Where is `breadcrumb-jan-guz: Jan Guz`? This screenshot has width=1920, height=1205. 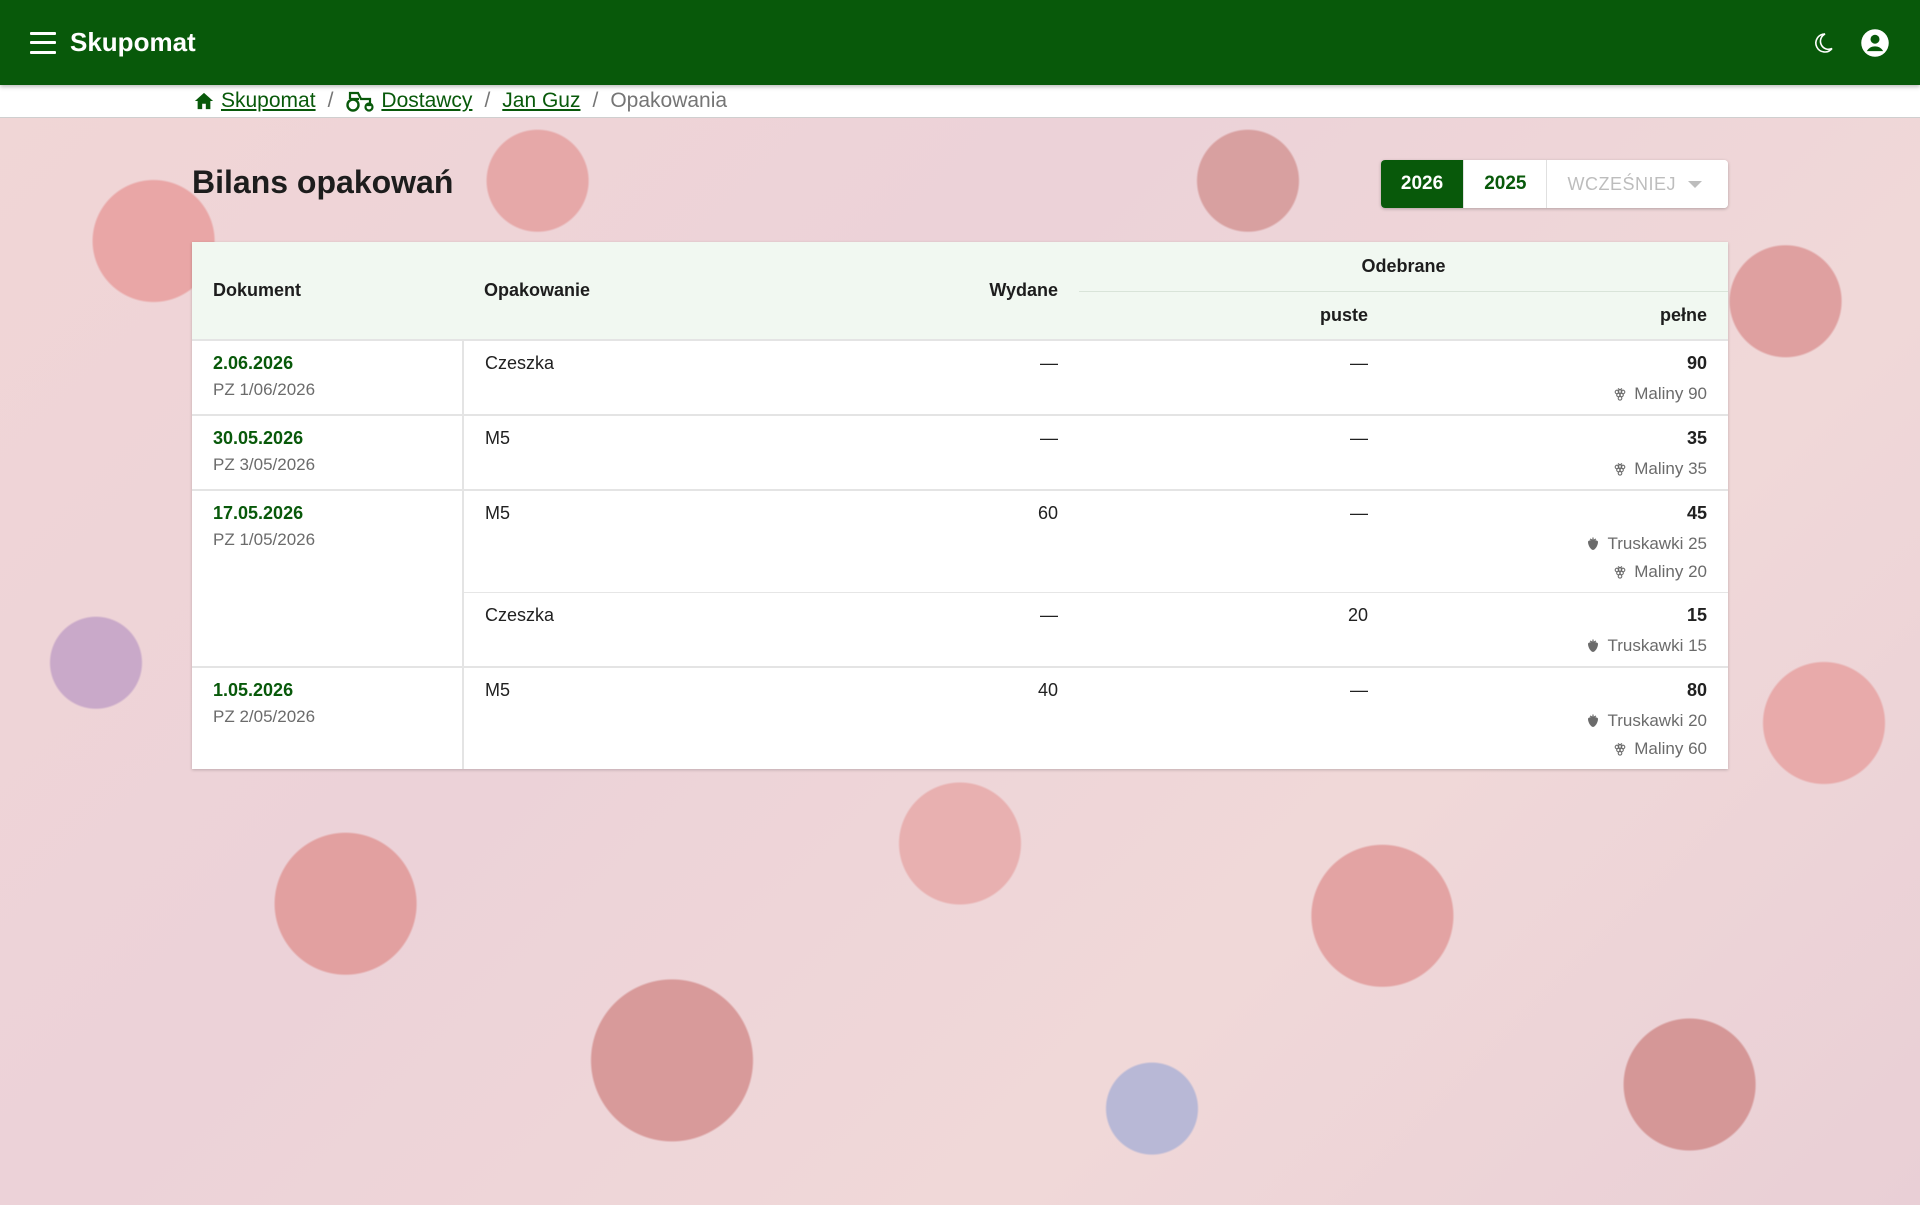 breadcrumb-jan-guz: Jan Guz is located at coordinates (541, 101).